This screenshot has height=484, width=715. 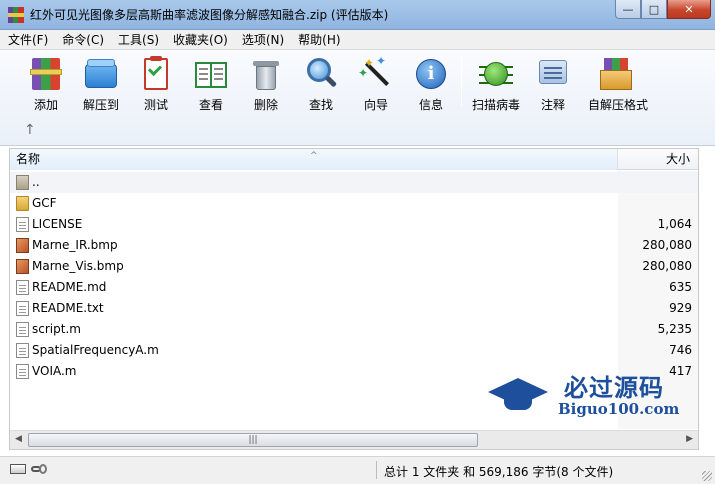 I want to click on menu-commands: 命令(C), so click(x=83, y=39).